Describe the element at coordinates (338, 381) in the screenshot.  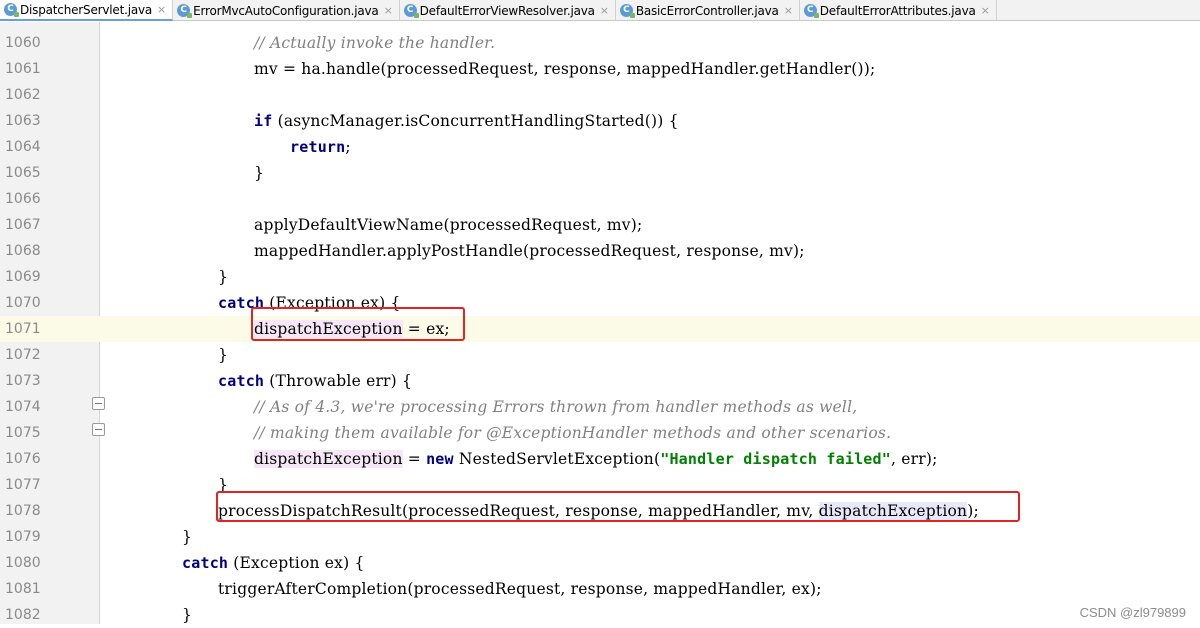
I see `code-text: (Throwable err) {` at that location.